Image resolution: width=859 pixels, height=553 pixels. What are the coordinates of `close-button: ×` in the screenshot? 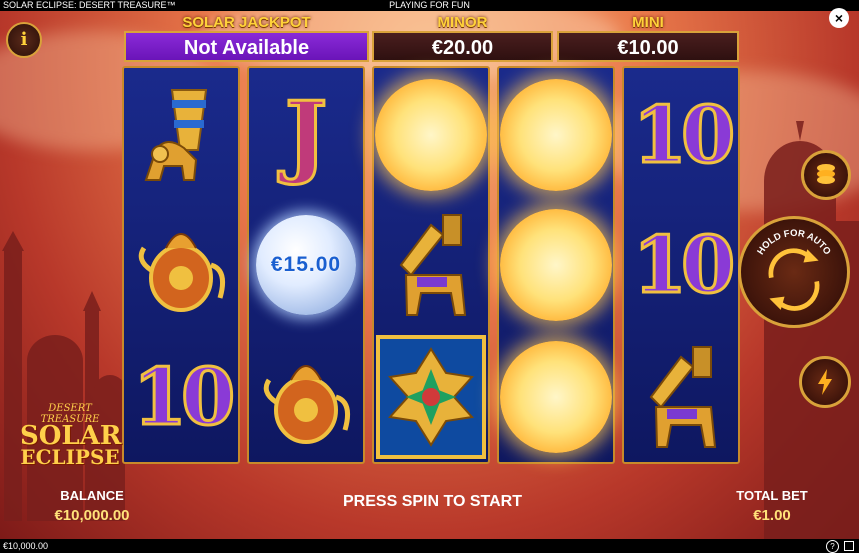 It's located at (839, 18).